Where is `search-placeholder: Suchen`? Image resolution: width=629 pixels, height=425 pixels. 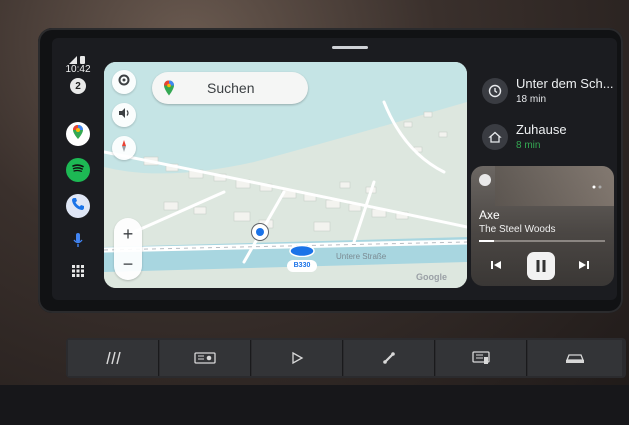 search-placeholder: Suchen is located at coordinates (231, 88).